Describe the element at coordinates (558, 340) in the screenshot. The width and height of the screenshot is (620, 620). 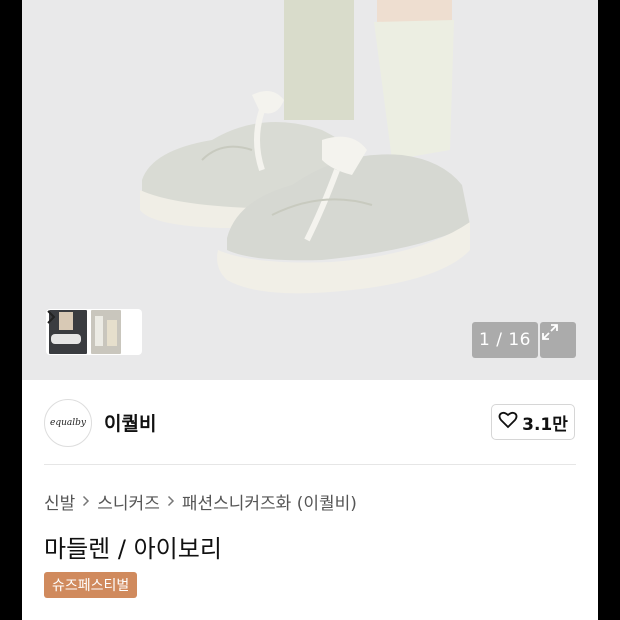
I see `expand-button` at that location.